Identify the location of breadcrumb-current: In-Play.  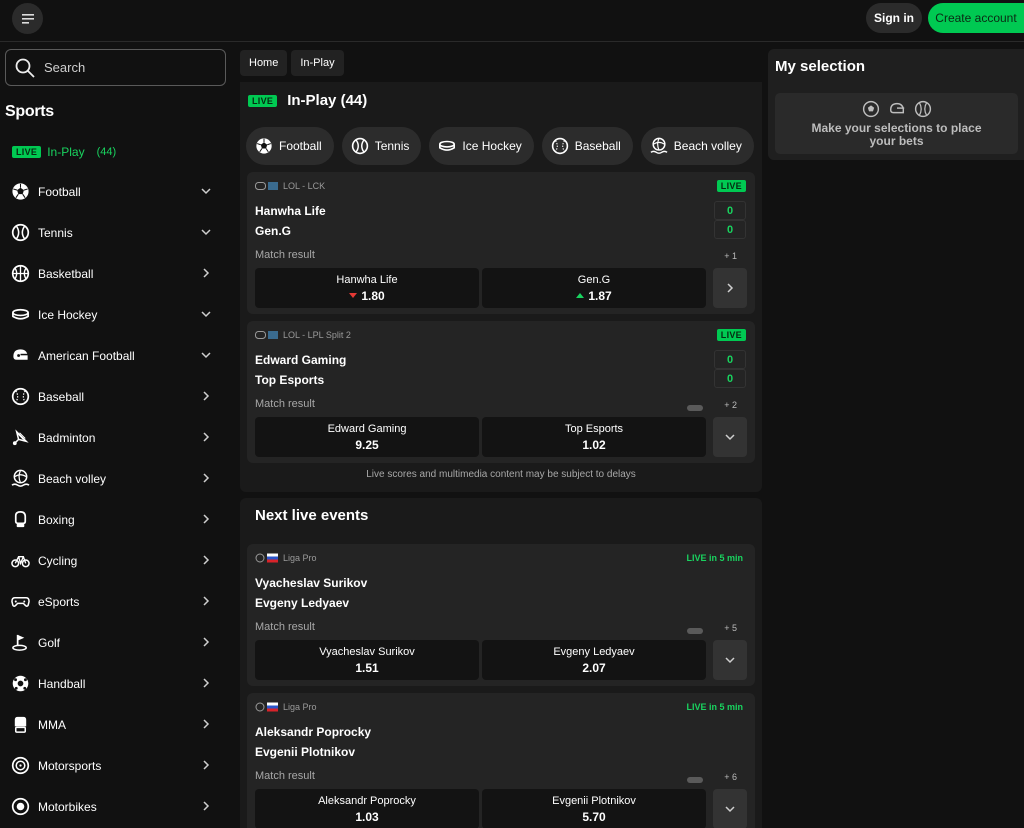
(317, 63).